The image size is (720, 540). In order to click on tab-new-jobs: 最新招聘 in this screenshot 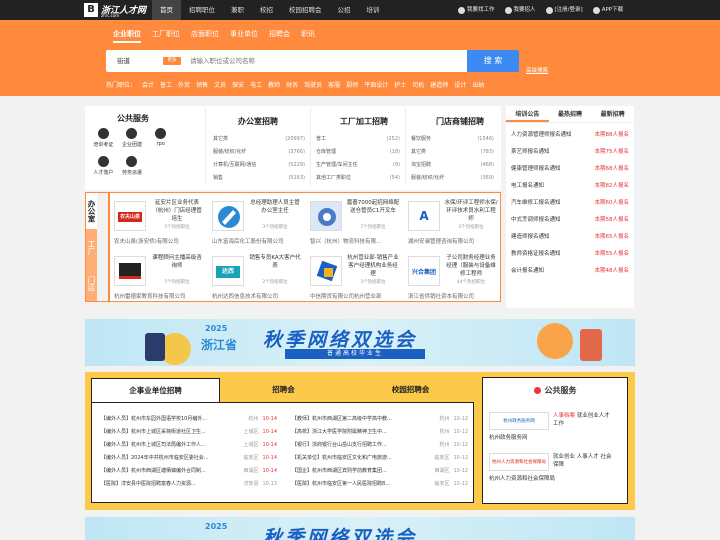, I will do `click(612, 114)`.